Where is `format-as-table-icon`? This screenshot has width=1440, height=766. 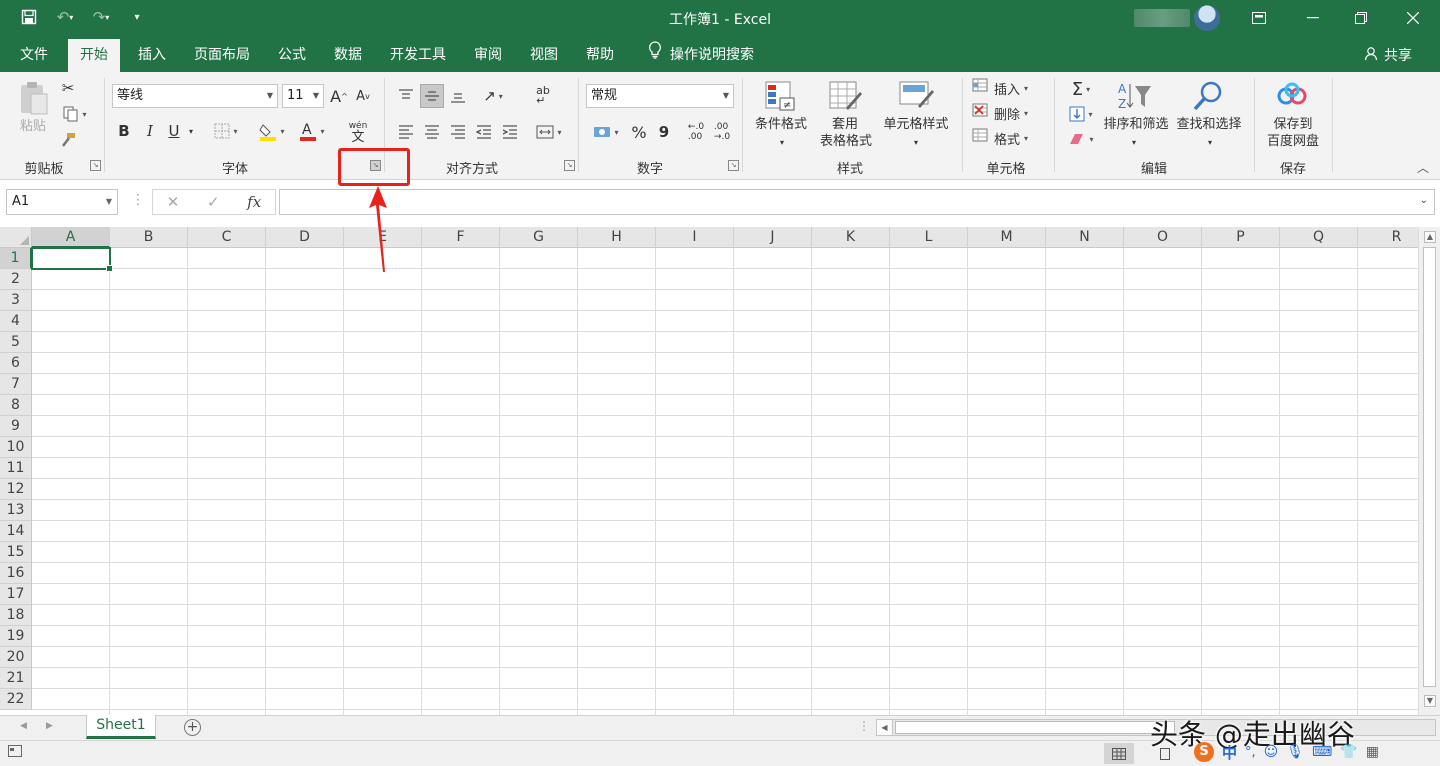
format-as-table-icon is located at coordinates (845, 96).